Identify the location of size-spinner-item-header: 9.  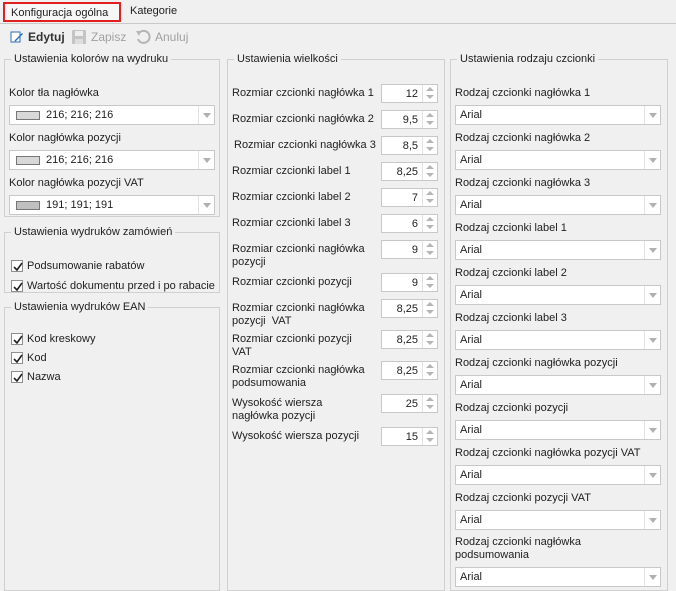
(409, 249).